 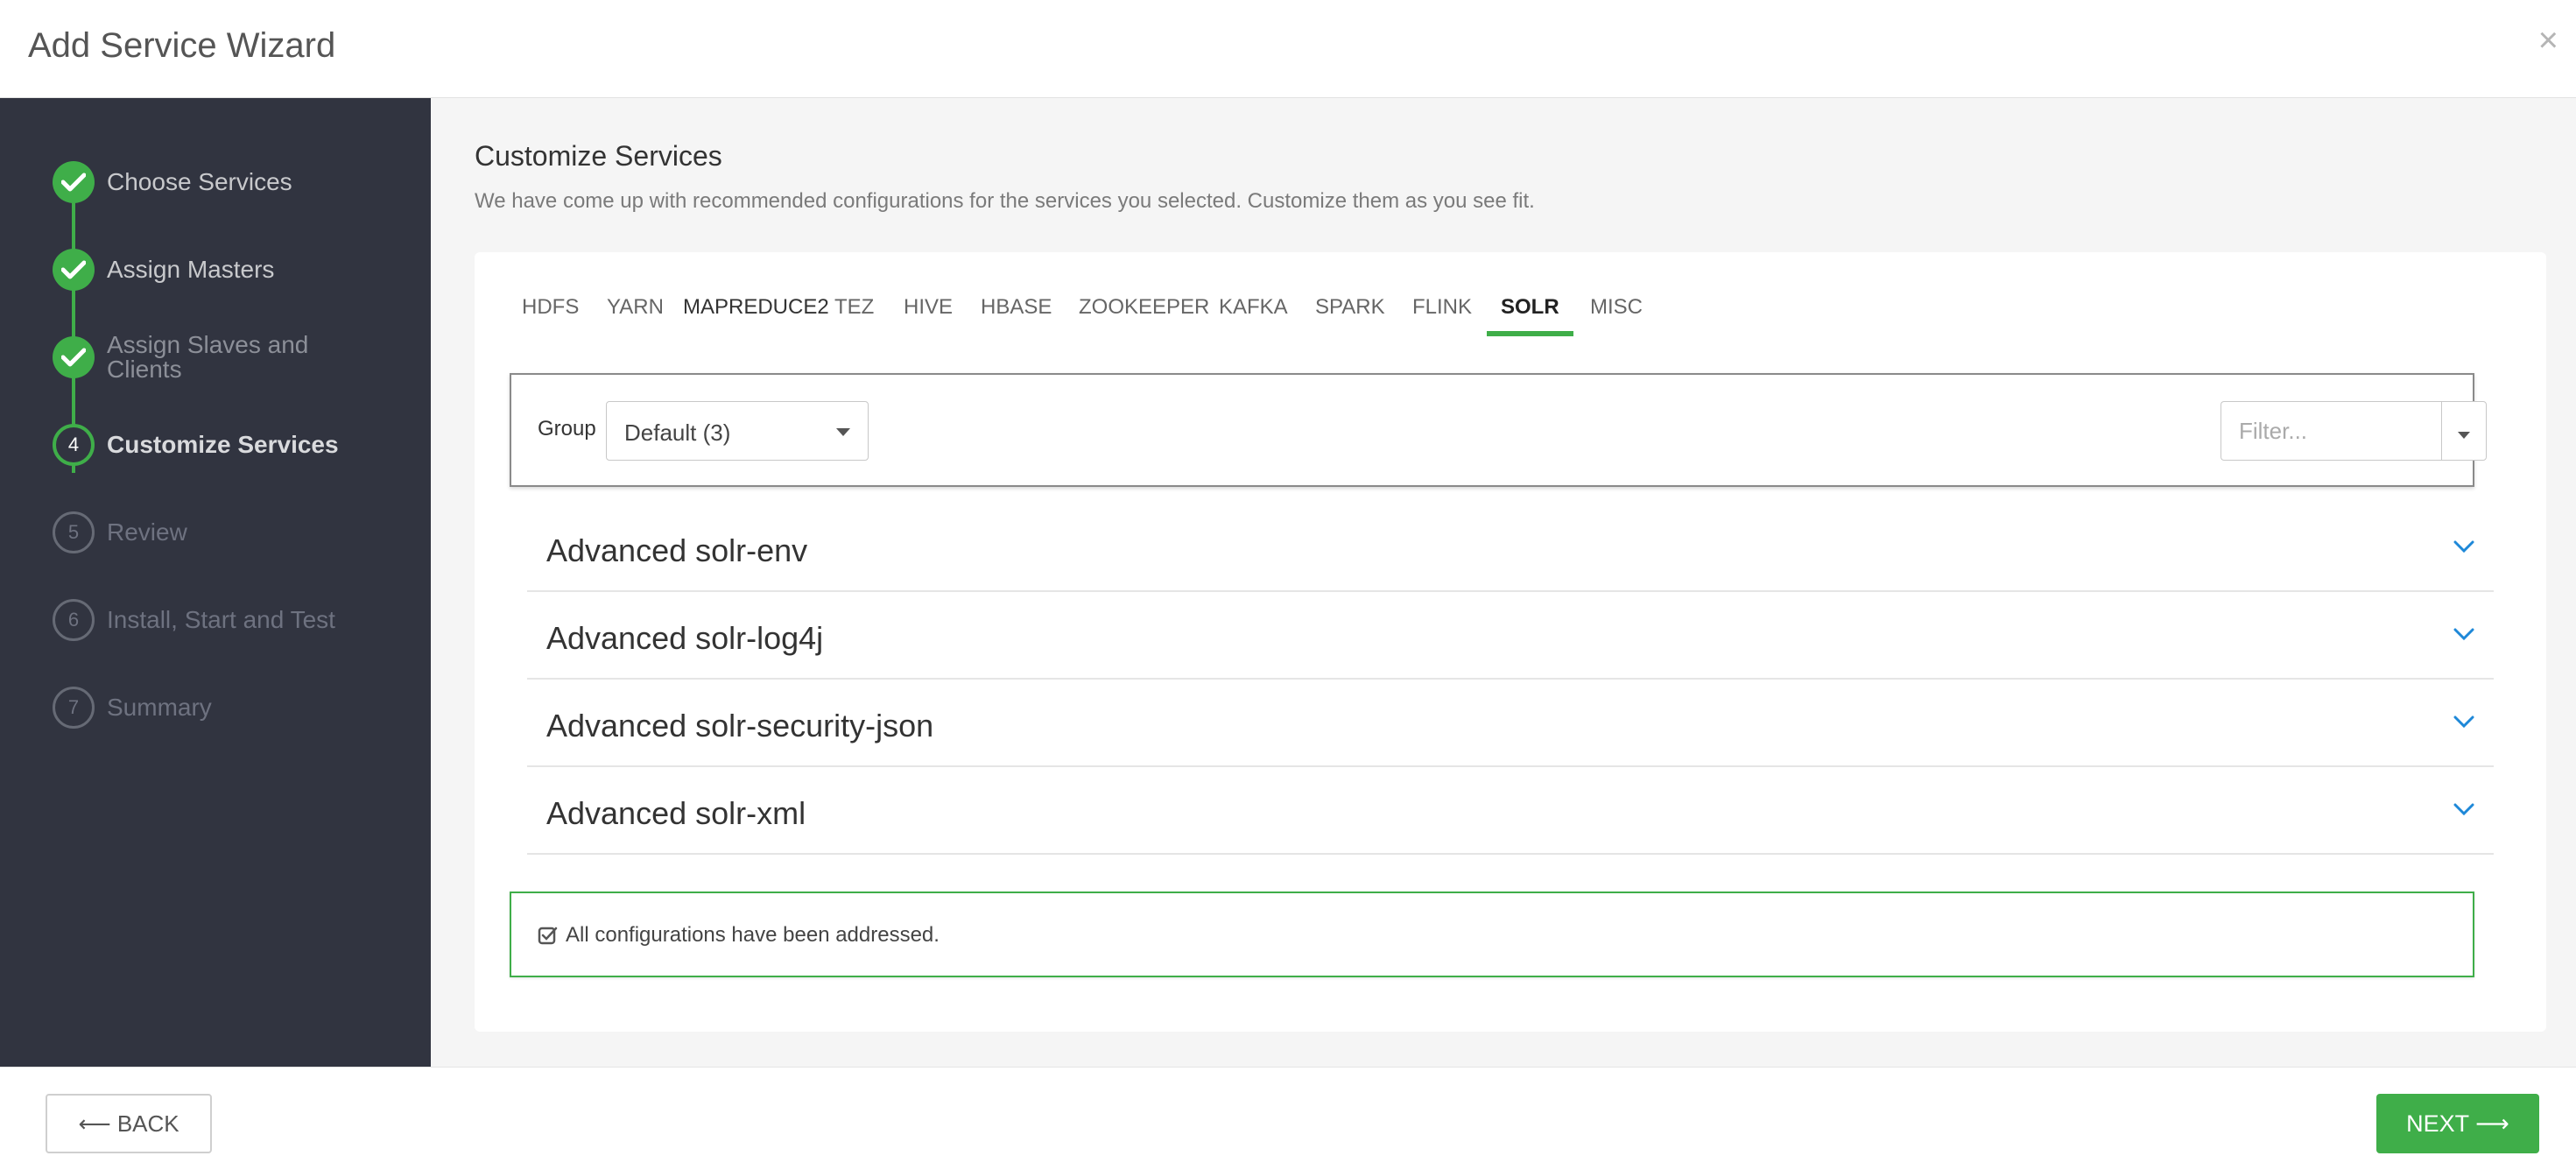 What do you see at coordinates (737, 431) in the screenshot?
I see `group-select: Default (3)` at bounding box center [737, 431].